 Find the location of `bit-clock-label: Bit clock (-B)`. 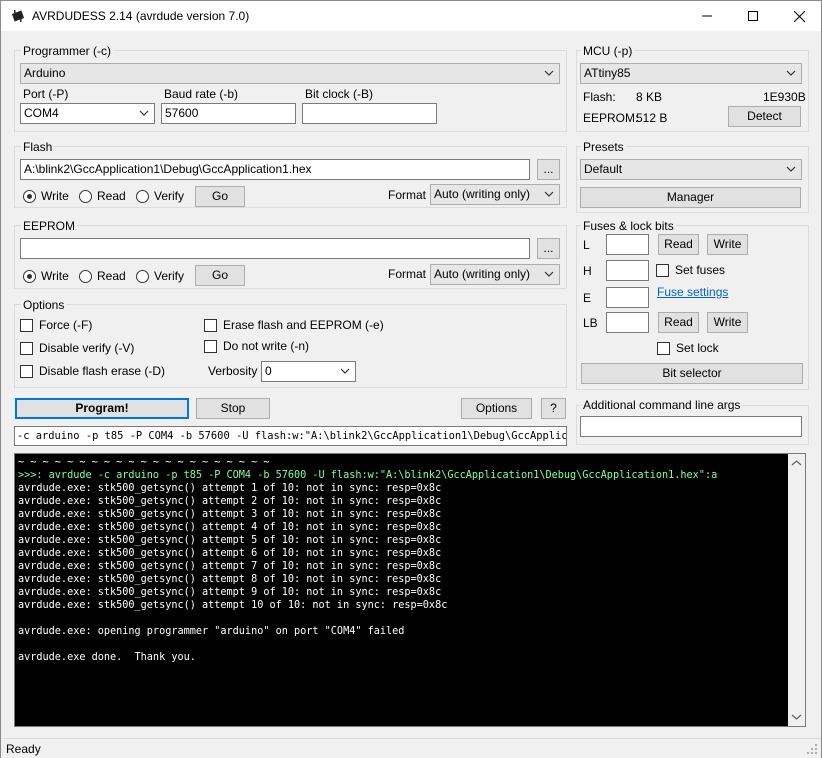

bit-clock-label: Bit clock (-B) is located at coordinates (339, 94).